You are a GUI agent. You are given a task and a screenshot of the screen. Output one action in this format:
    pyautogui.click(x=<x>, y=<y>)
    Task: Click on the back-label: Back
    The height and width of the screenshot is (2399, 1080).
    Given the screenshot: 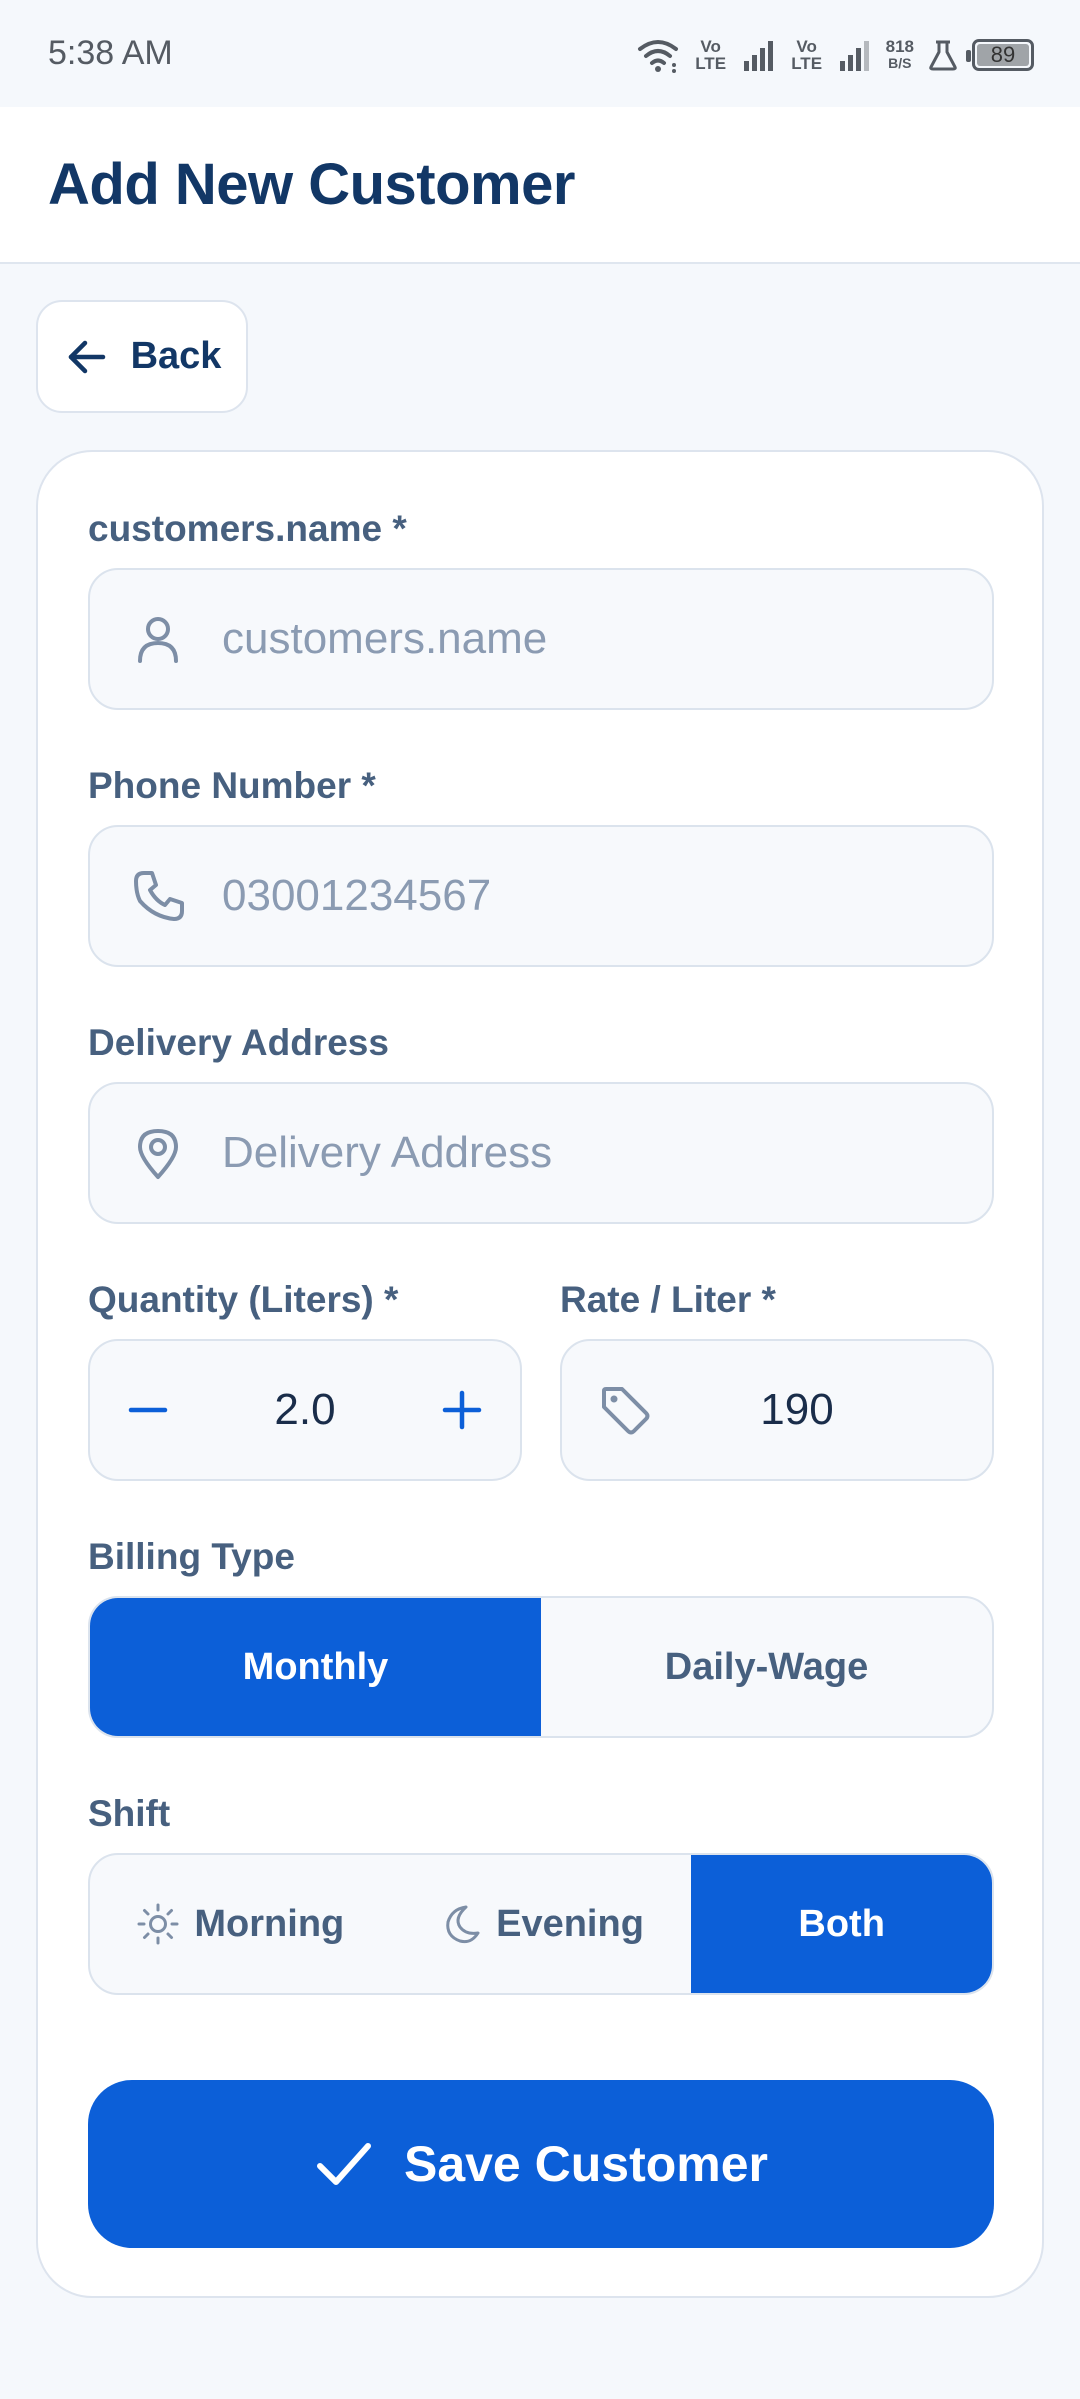 What is the action you would take?
    pyautogui.click(x=176, y=356)
    